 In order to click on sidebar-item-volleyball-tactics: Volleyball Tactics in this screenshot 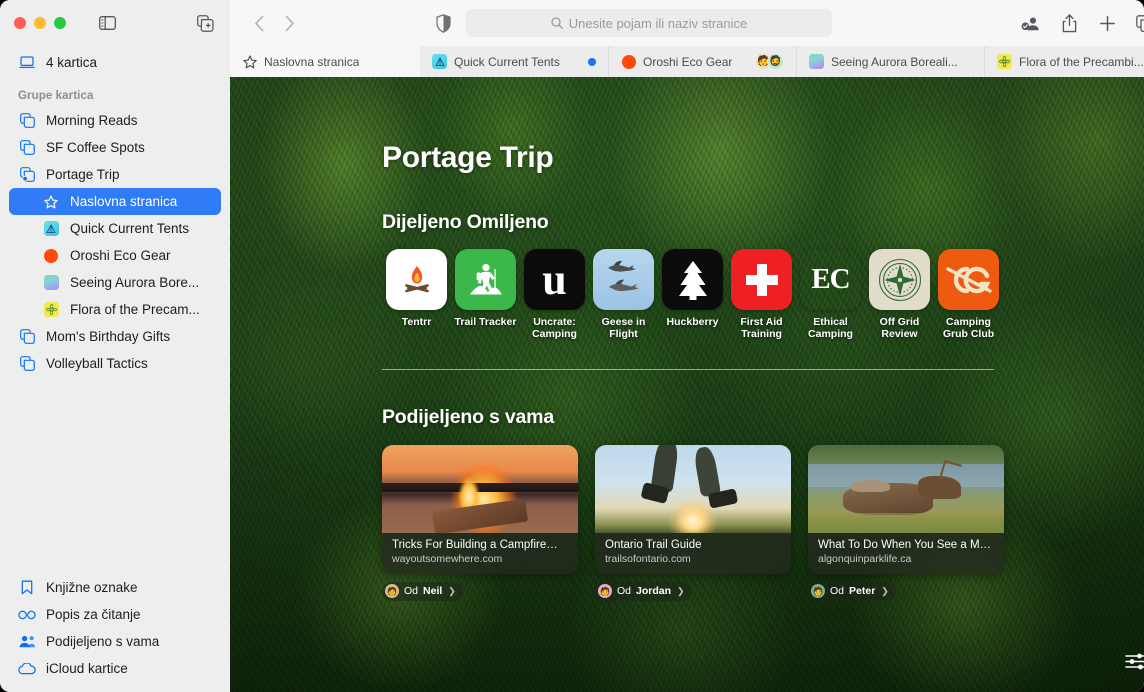, I will do `click(115, 363)`.